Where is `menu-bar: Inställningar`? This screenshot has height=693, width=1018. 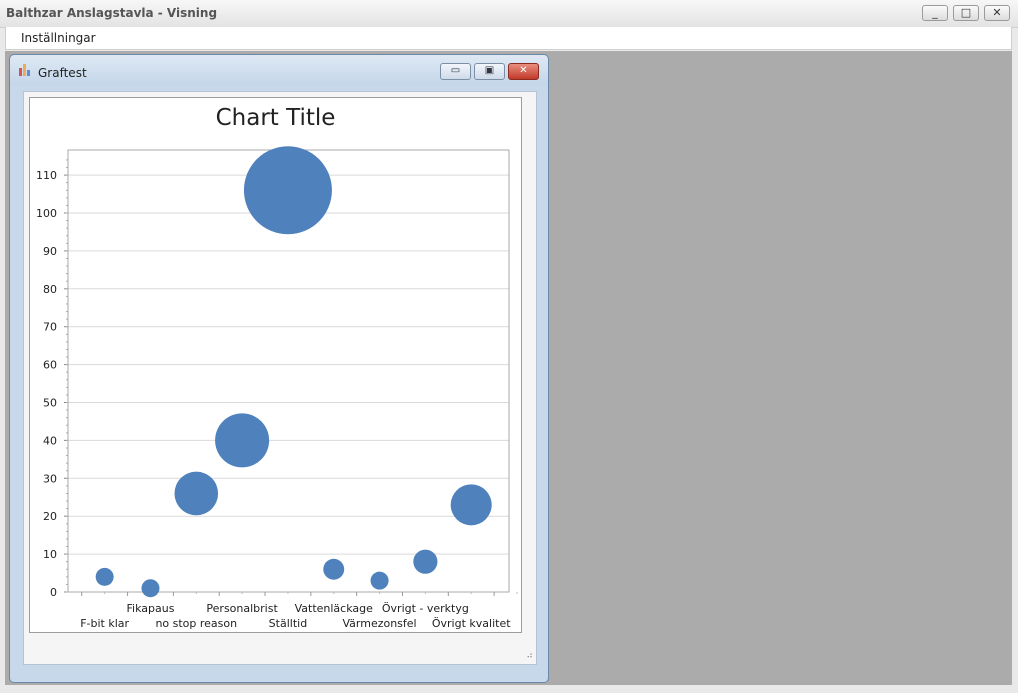
menu-bar: Inställningar is located at coordinates (508, 38).